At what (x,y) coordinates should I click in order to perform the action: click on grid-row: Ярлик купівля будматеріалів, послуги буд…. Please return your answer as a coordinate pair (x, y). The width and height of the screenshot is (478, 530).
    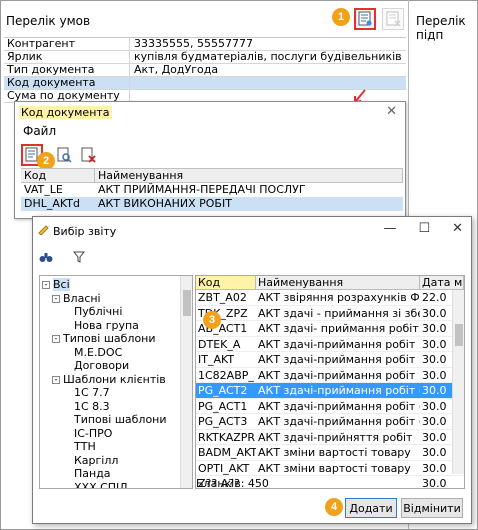
    Looking at the image, I should click on (205, 57).